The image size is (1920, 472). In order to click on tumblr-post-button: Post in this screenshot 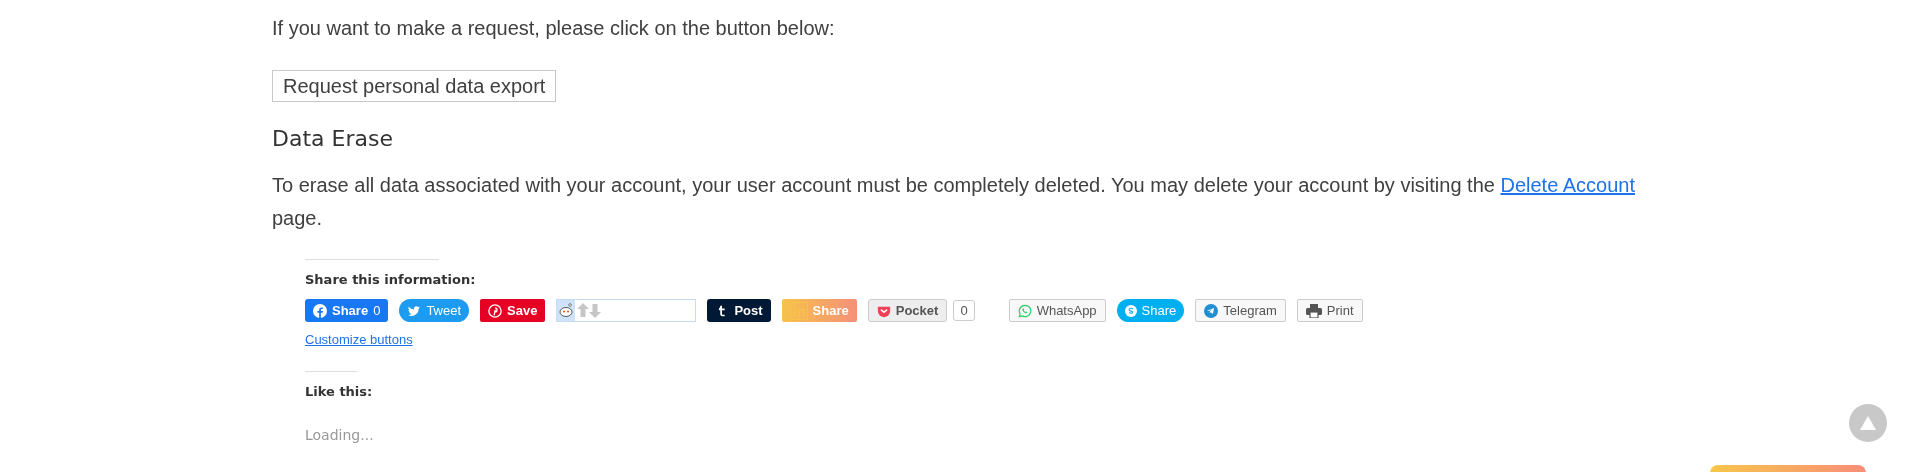, I will do `click(739, 310)`.